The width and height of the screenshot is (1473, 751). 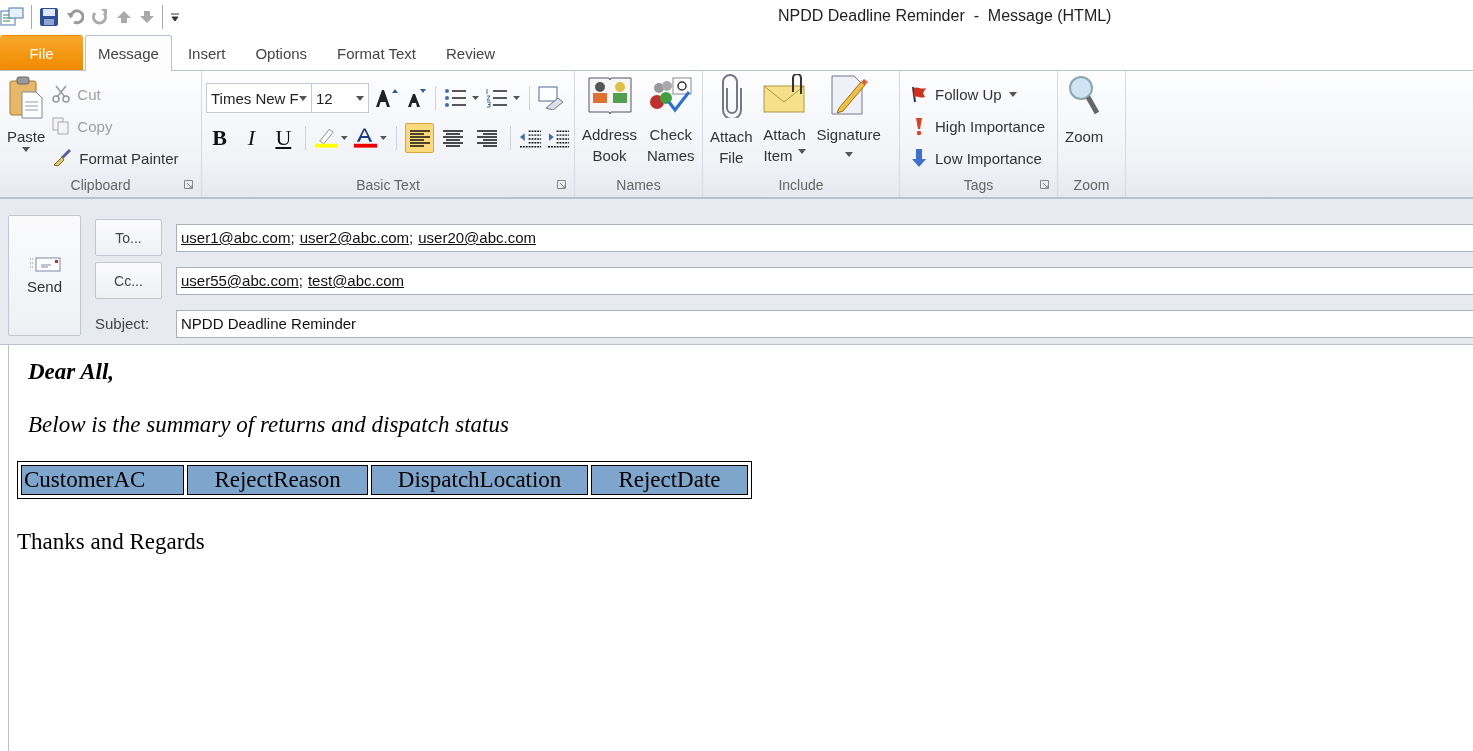 I want to click on table-header: RejectDate, so click(x=669, y=480).